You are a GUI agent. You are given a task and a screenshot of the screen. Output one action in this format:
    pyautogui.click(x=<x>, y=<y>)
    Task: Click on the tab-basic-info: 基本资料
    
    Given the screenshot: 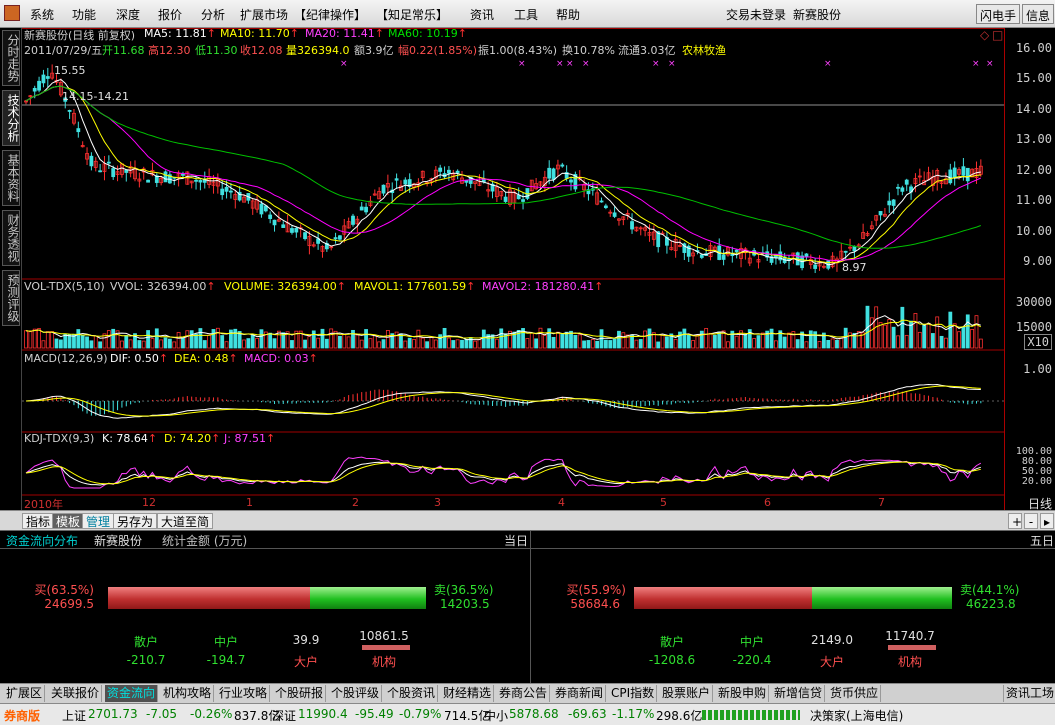 What is the action you would take?
    pyautogui.click(x=11, y=178)
    